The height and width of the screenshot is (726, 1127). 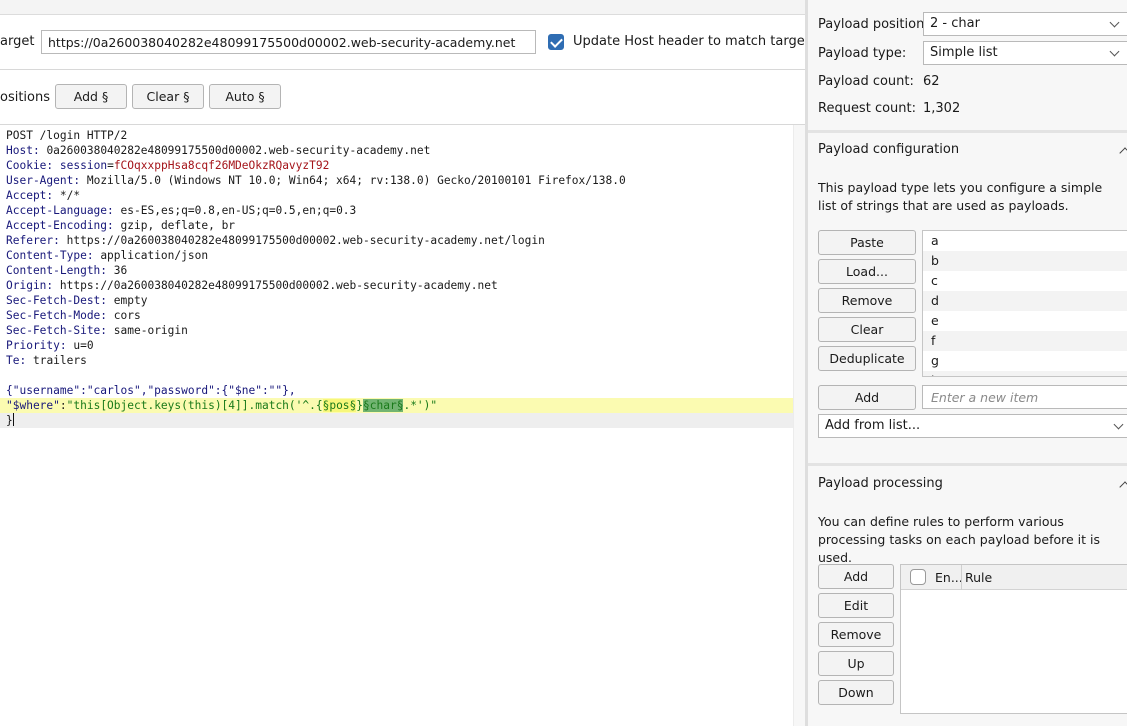 I want to click on request-count-label: Request count:, so click(x=867, y=108).